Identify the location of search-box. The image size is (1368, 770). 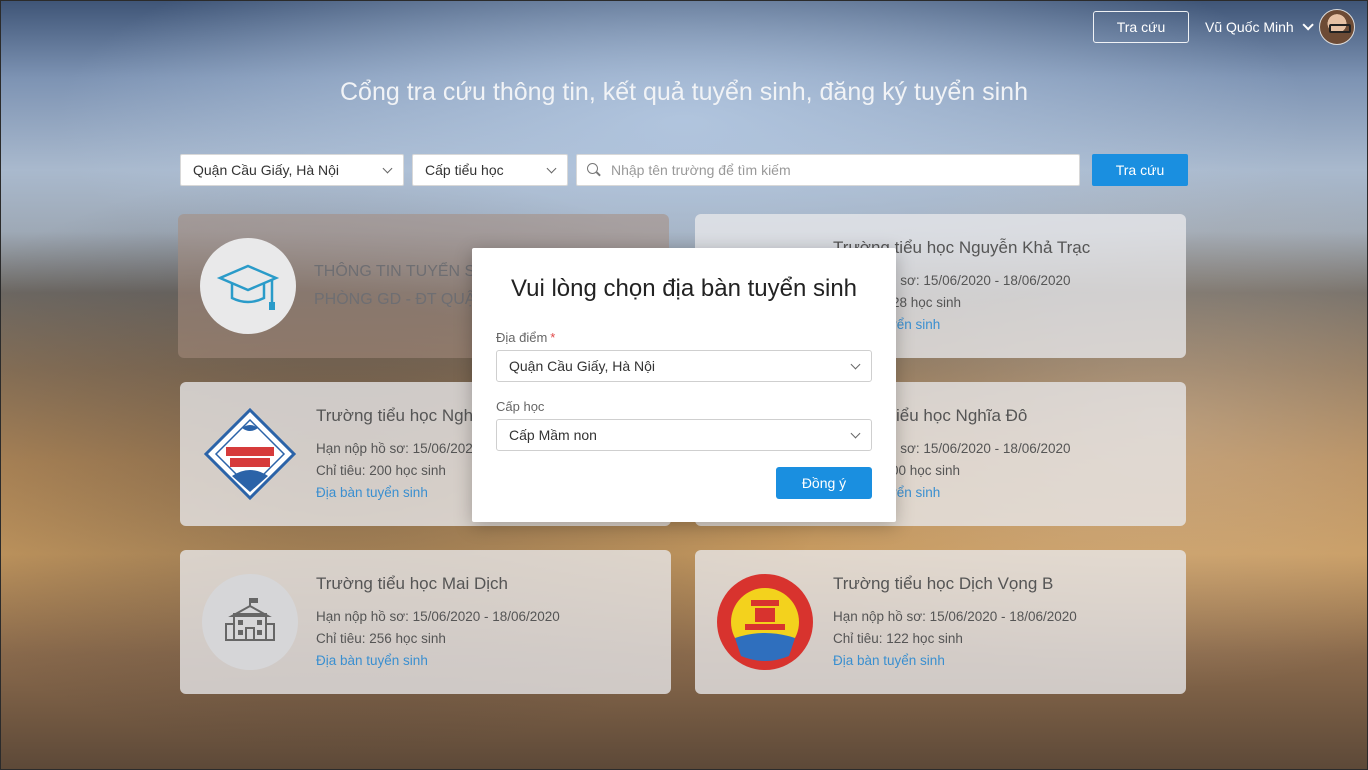
(828, 170).